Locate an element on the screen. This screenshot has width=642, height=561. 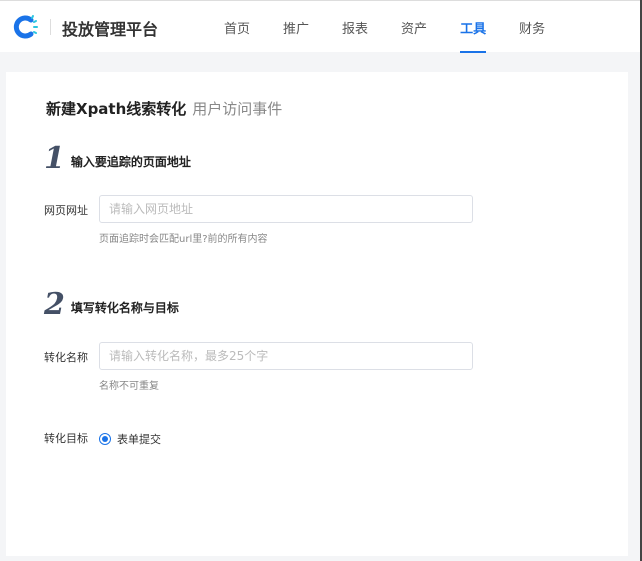
goal-radio-form-submit: 表单提交 is located at coordinates (130, 439).